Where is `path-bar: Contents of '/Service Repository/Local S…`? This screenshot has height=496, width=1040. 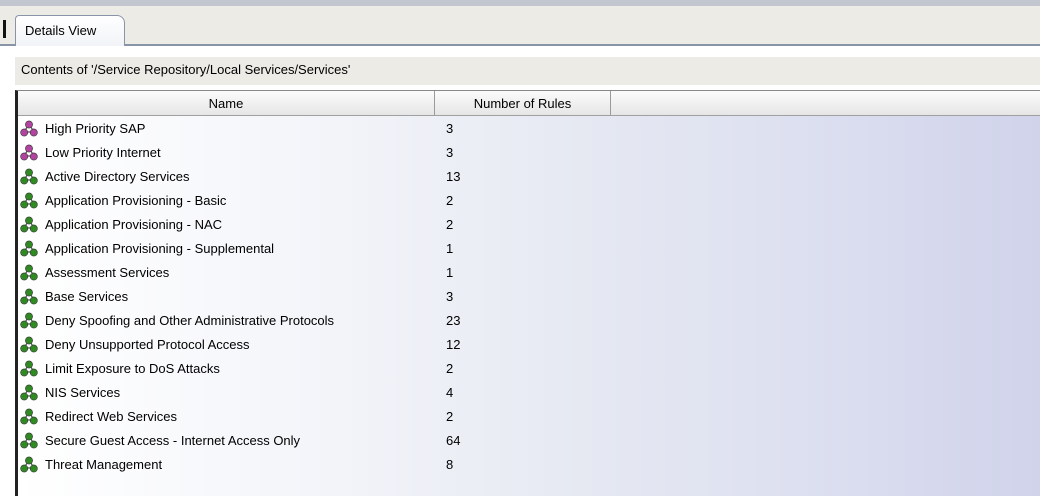 path-bar: Contents of '/Service Repository/Local S… is located at coordinates (527, 71).